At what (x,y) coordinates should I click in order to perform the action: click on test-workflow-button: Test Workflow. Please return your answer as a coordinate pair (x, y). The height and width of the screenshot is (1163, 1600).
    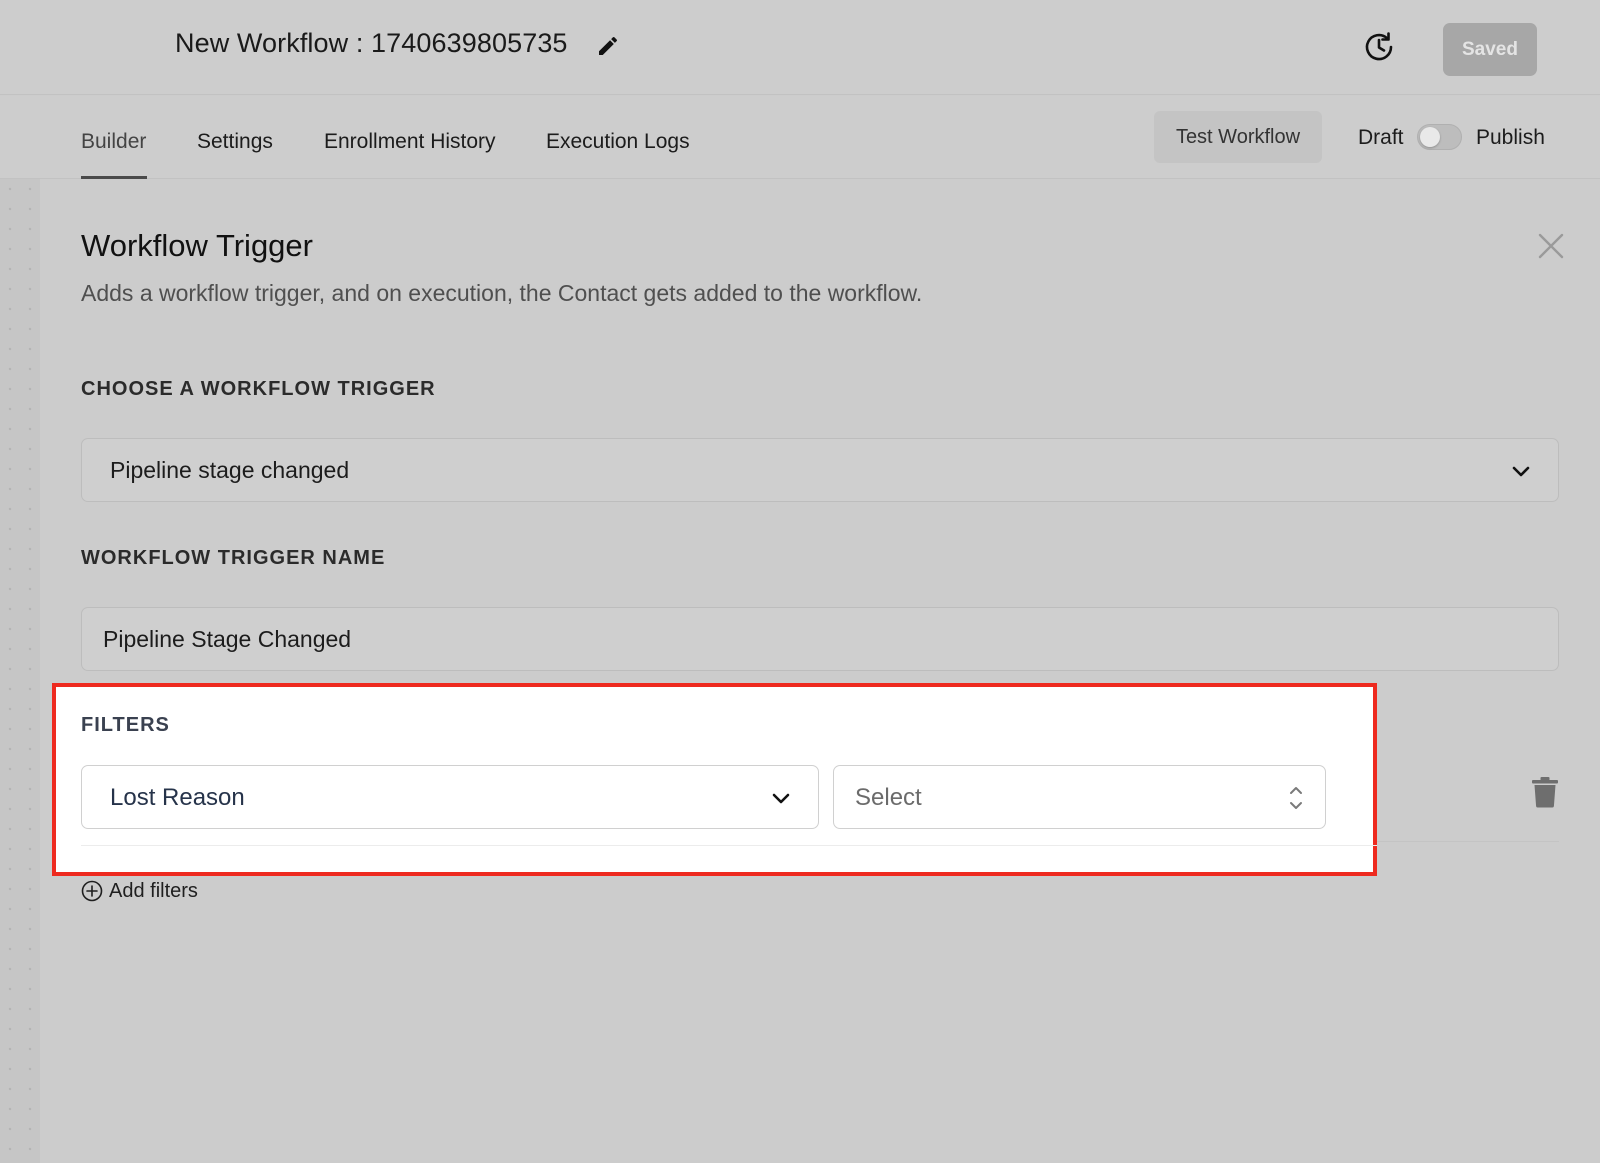
    Looking at the image, I should click on (1238, 137).